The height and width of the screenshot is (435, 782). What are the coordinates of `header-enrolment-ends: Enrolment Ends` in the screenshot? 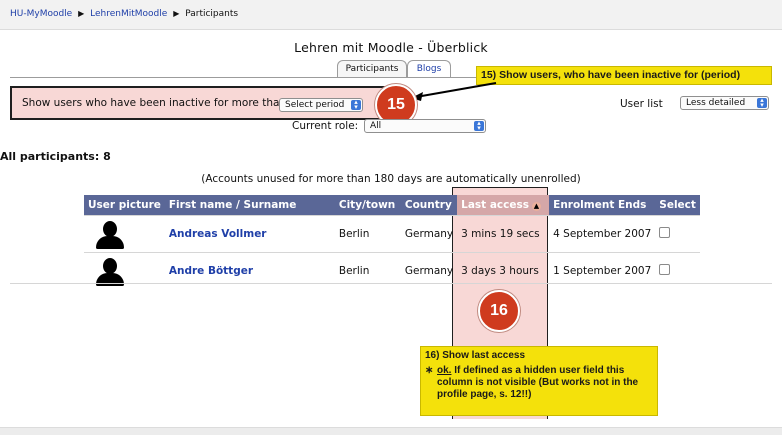 It's located at (602, 205).